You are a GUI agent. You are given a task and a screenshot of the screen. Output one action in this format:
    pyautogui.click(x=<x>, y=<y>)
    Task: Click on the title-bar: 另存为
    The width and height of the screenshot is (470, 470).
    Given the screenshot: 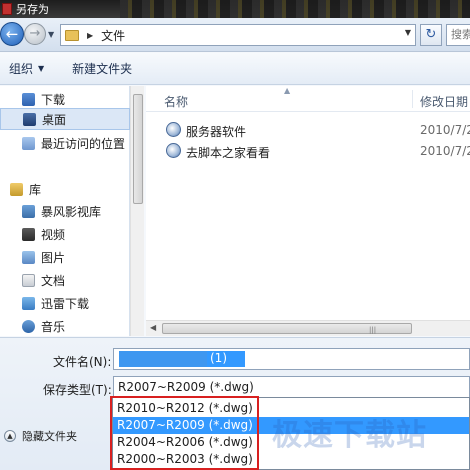 What is the action you would take?
    pyautogui.click(x=235, y=9)
    